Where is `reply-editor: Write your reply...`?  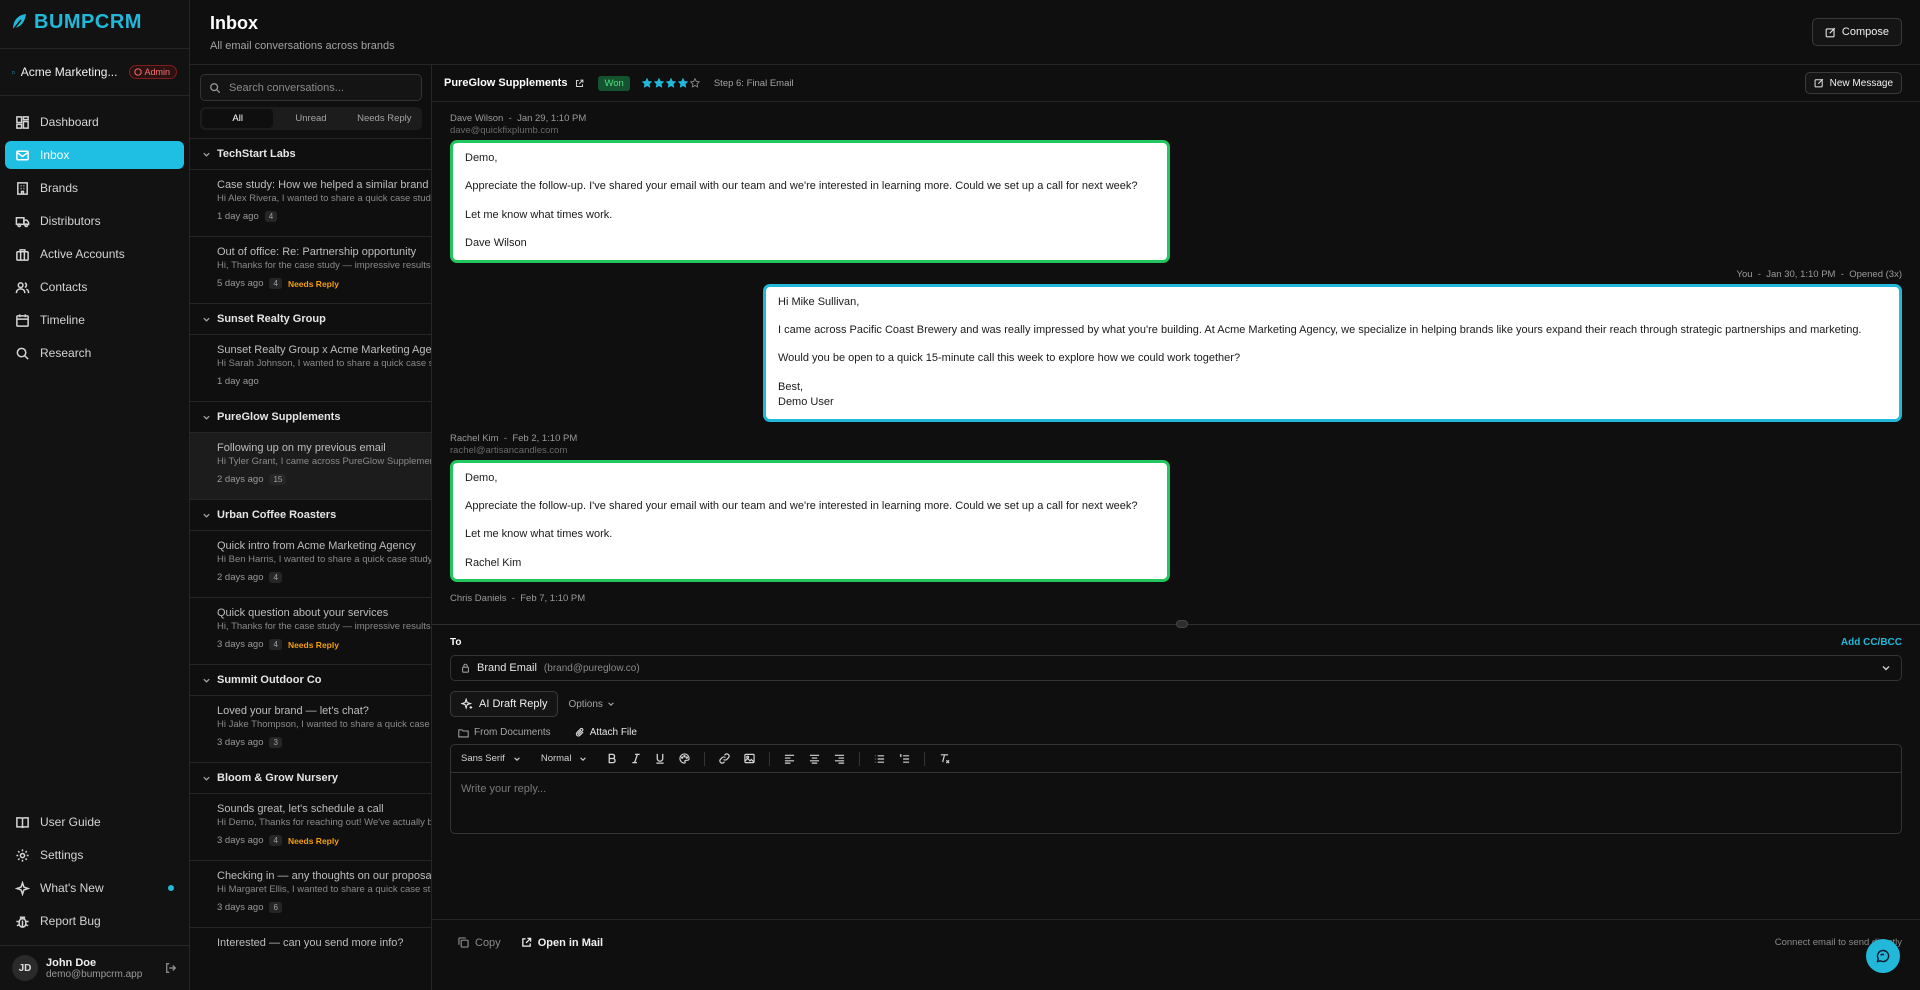 reply-editor: Write your reply... is located at coordinates (1176, 803).